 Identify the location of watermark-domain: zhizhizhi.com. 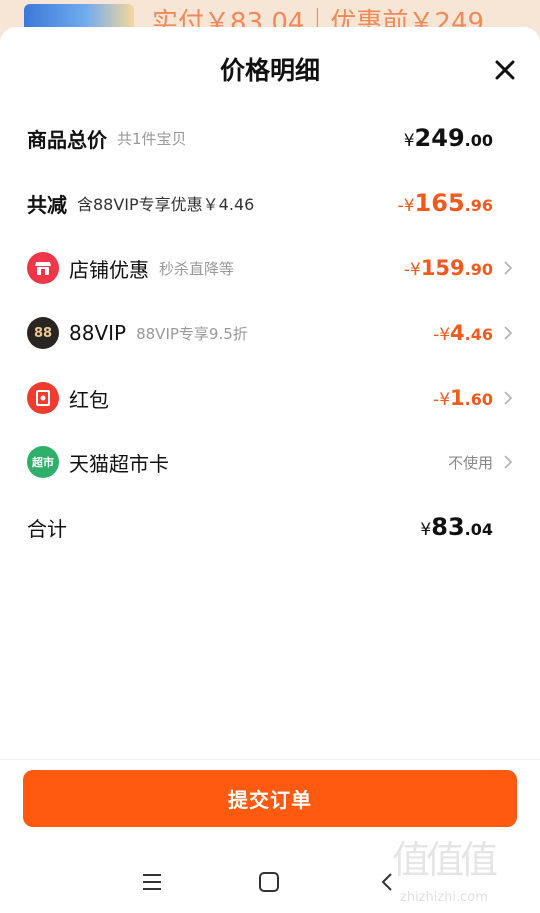
(444, 897).